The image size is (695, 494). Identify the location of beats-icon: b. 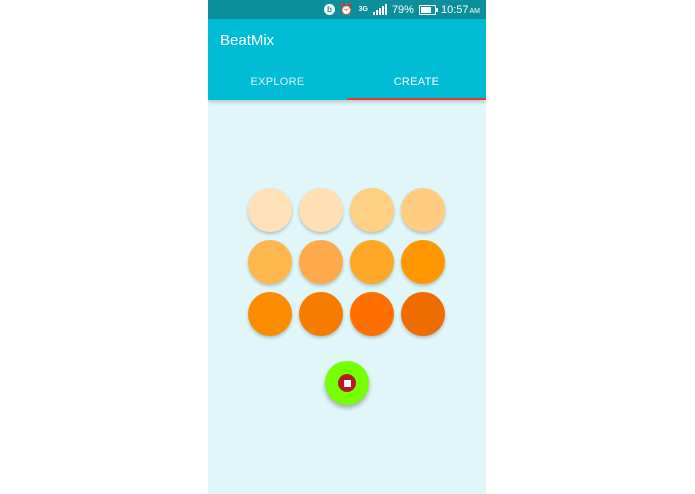
(329, 9).